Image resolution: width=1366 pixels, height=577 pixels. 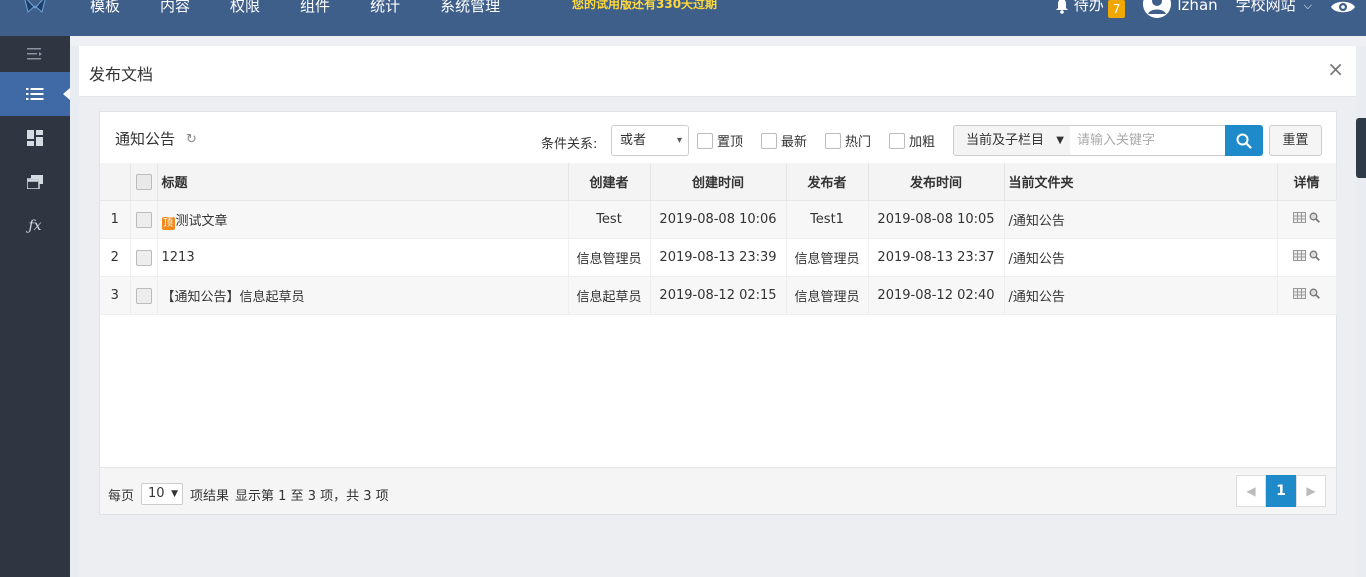 I want to click on row-creator: 信息管理员, so click(x=609, y=257).